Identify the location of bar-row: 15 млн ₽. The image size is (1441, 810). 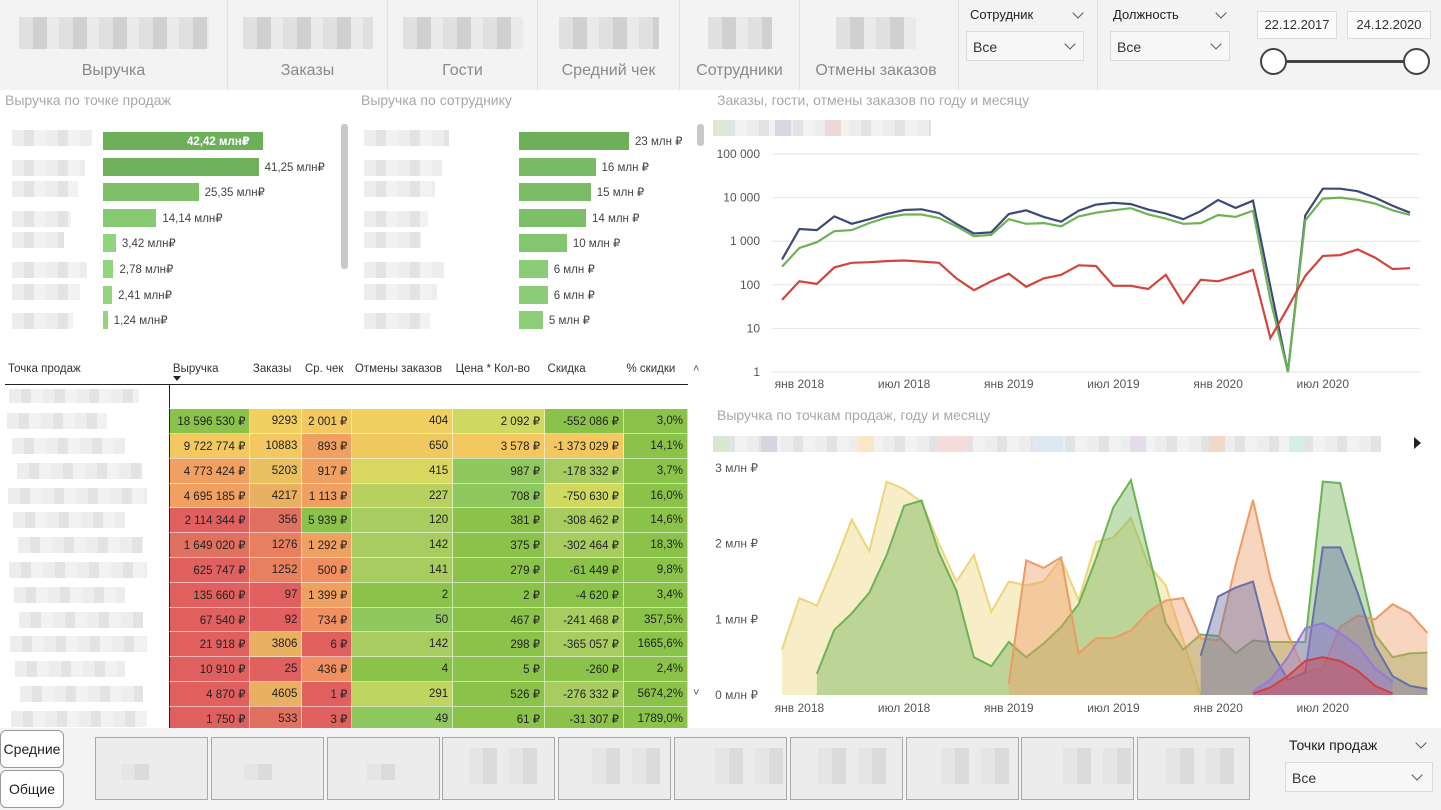
(526, 191).